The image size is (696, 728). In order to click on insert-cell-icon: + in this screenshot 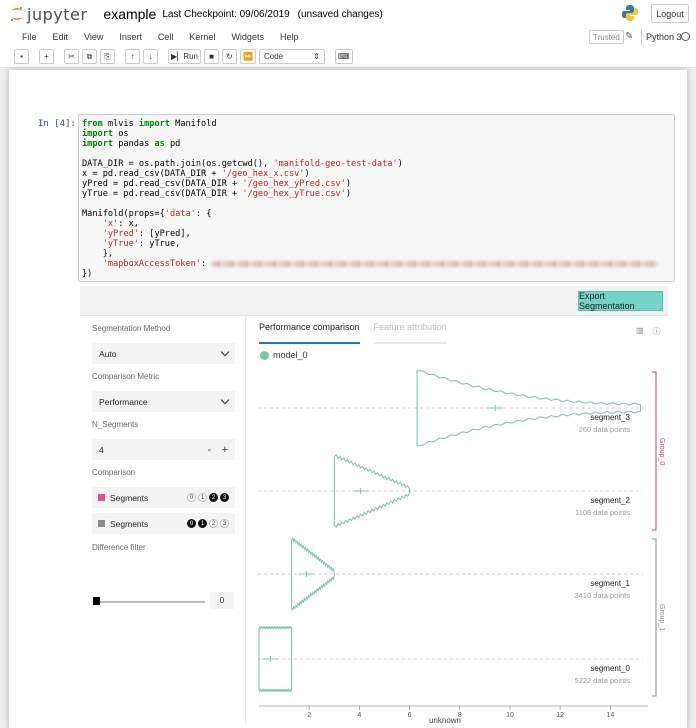, I will do `click(46, 56)`.